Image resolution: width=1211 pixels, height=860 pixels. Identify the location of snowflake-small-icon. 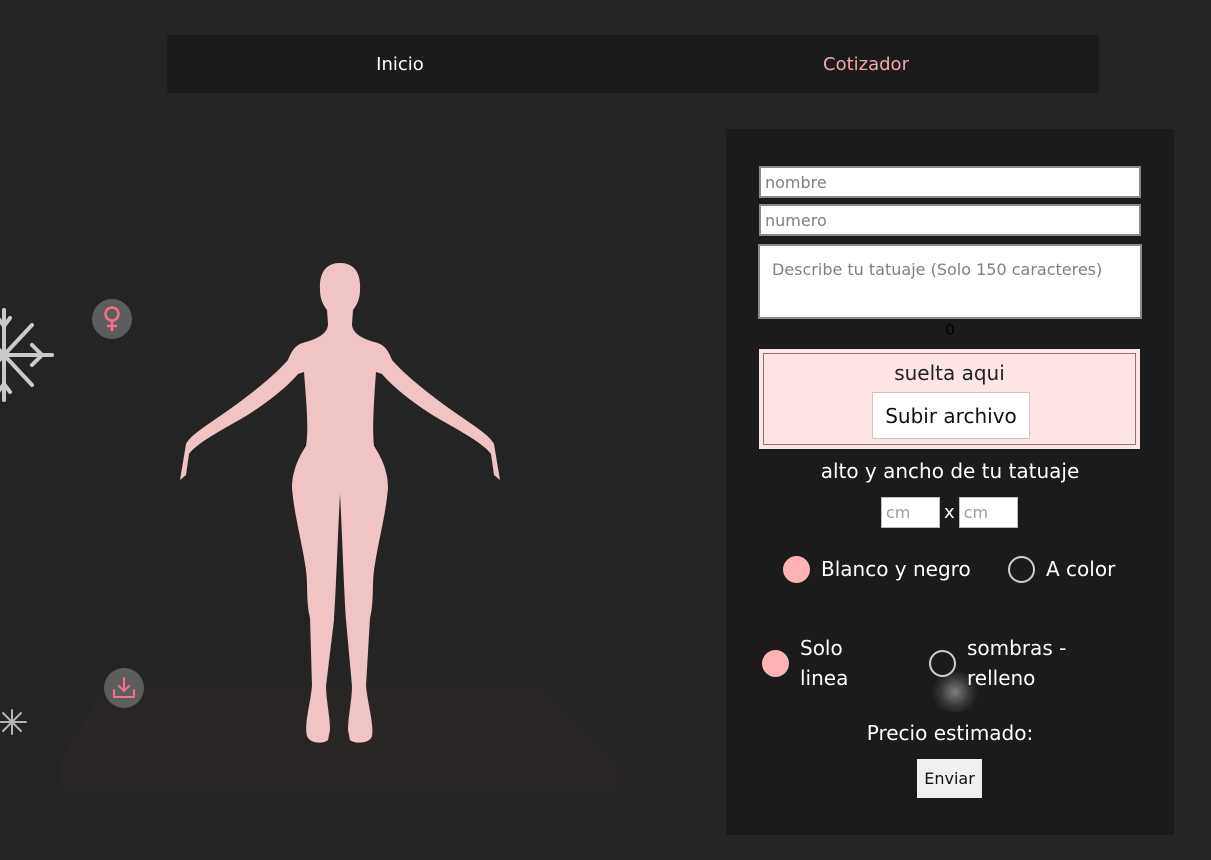
(13, 722).